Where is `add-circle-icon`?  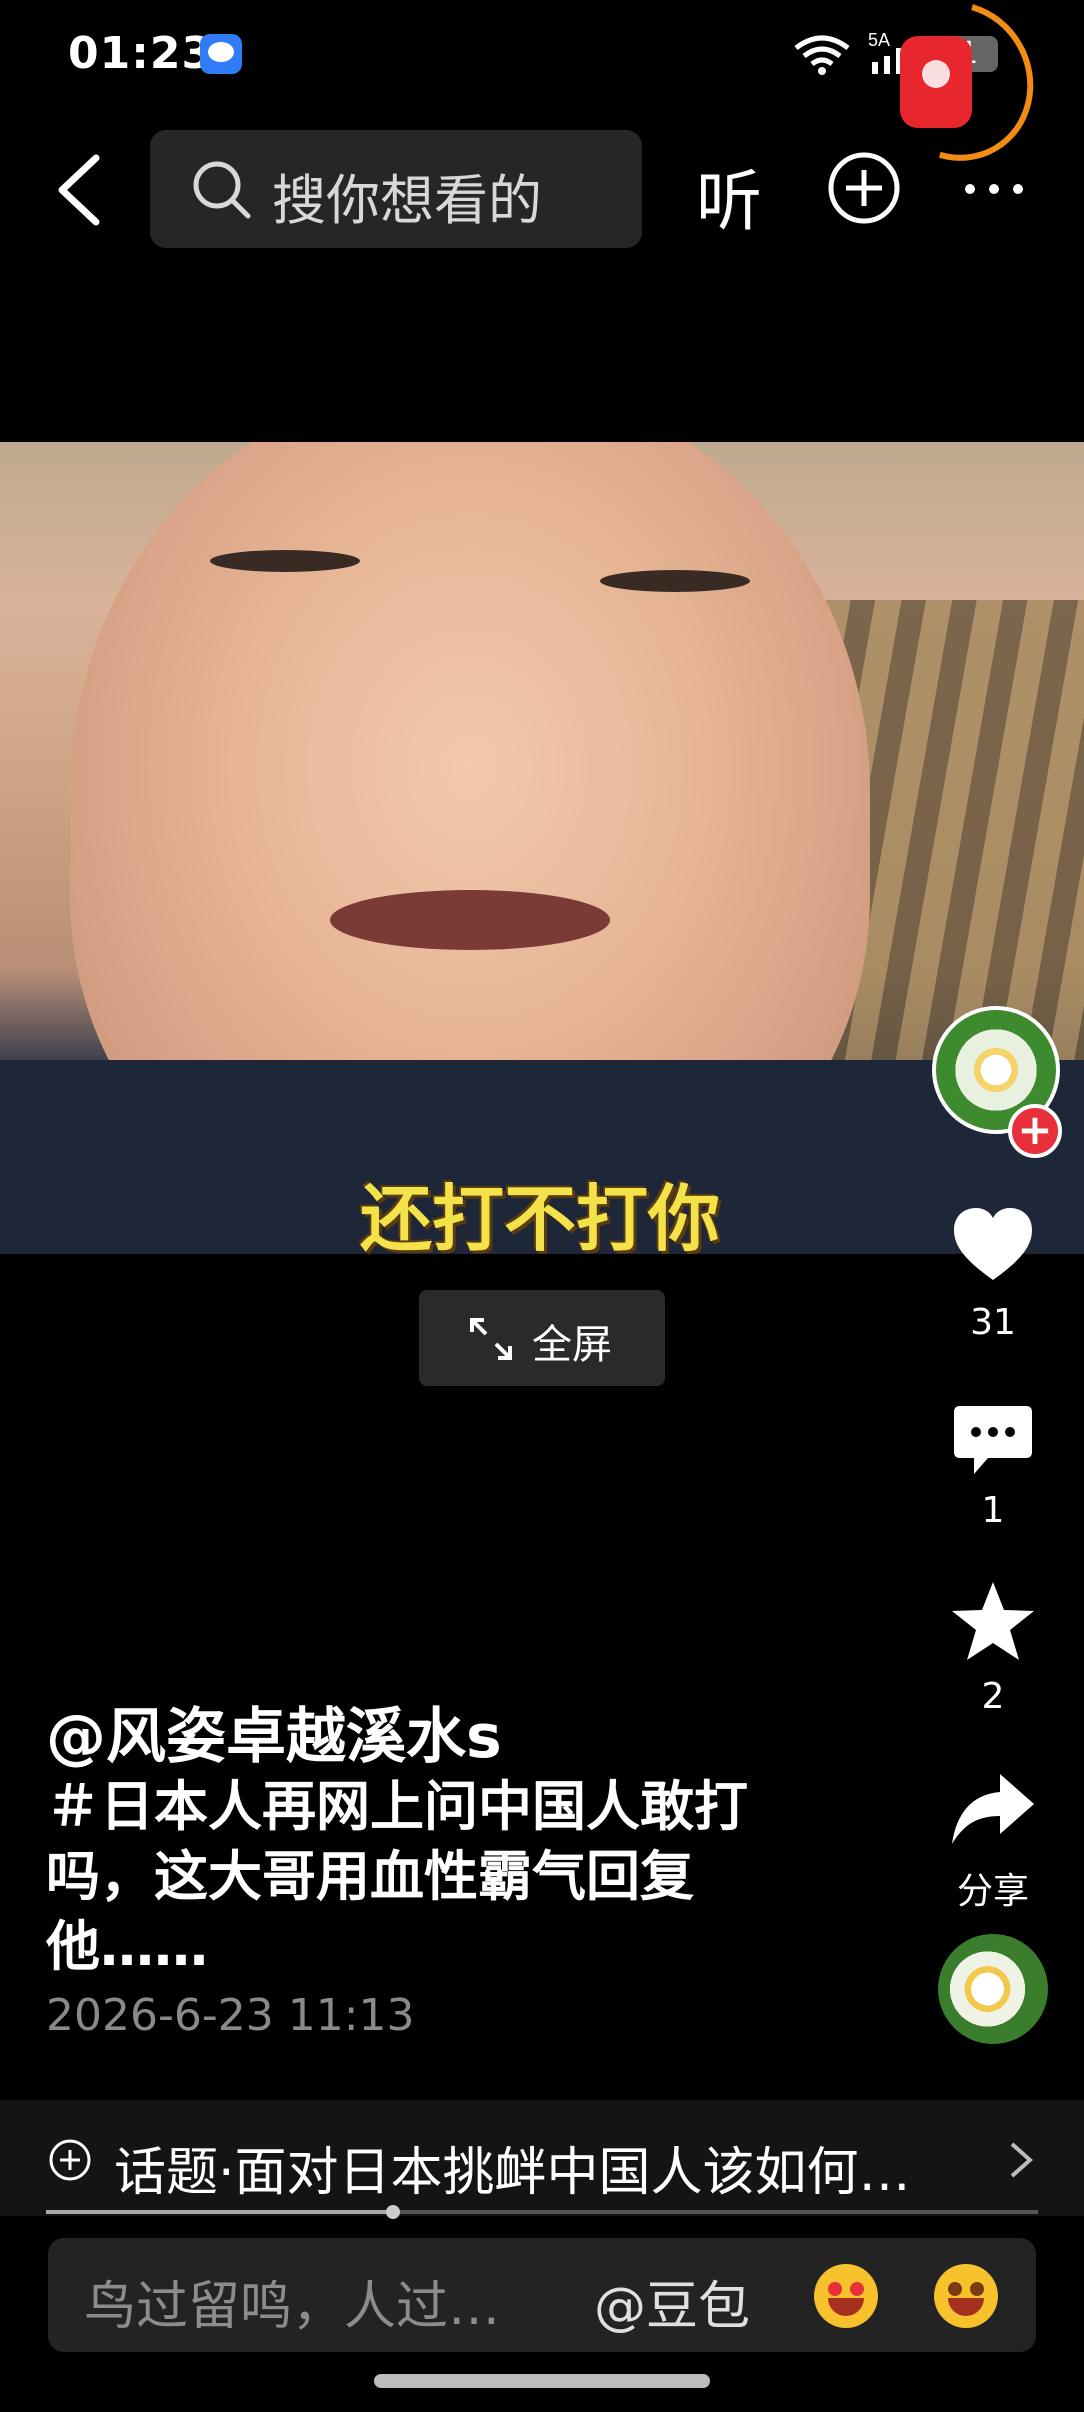
add-circle-icon is located at coordinates (864, 188).